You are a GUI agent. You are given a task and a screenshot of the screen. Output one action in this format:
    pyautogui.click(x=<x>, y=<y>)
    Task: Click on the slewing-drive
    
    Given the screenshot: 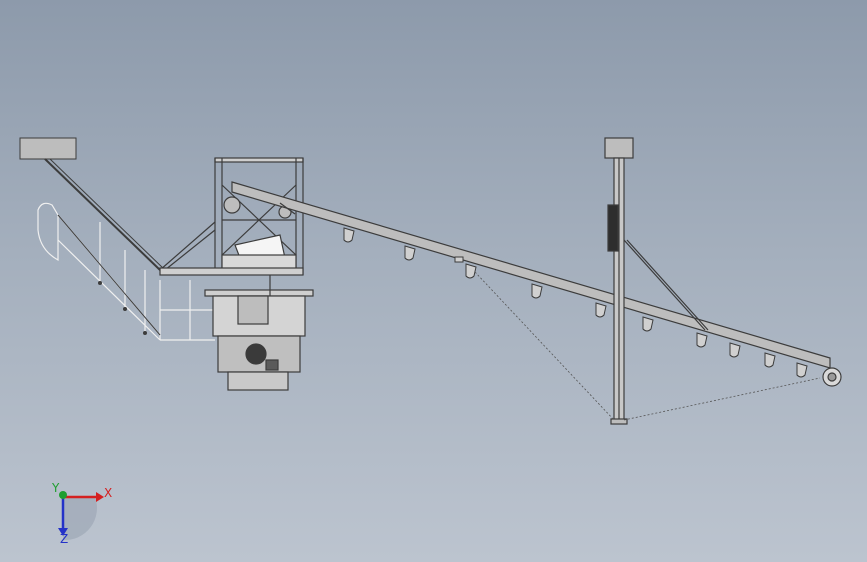 What is the action you would take?
    pyautogui.click(x=259, y=333)
    